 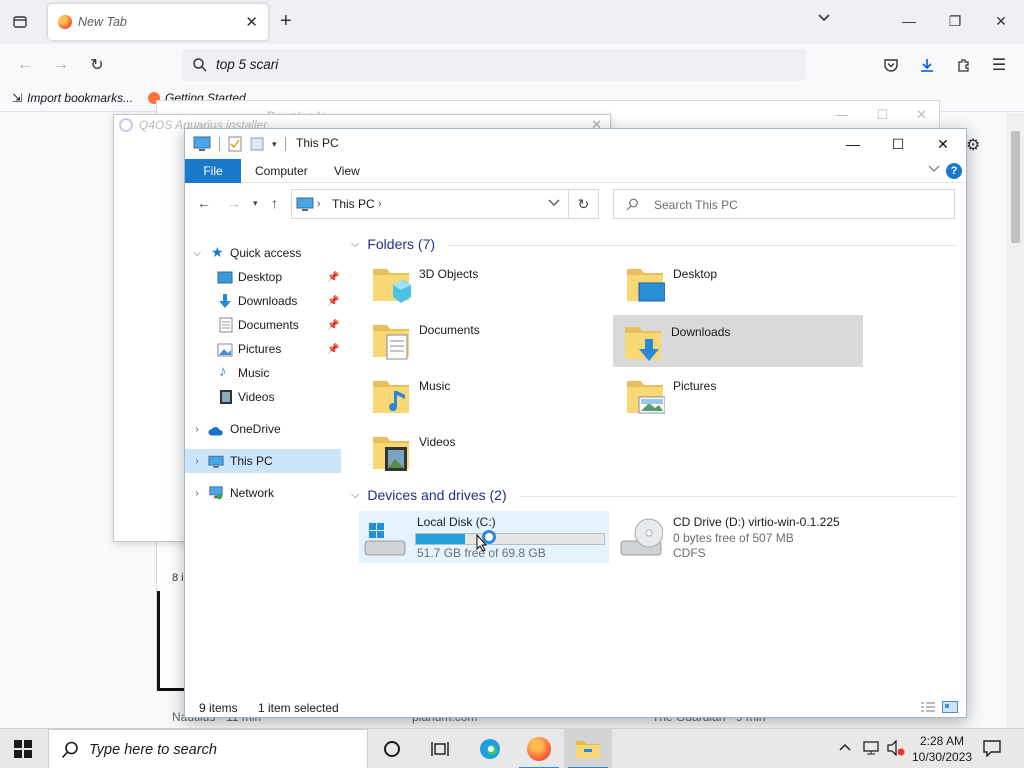 I want to click on tab-title: New Tab, so click(x=102, y=22).